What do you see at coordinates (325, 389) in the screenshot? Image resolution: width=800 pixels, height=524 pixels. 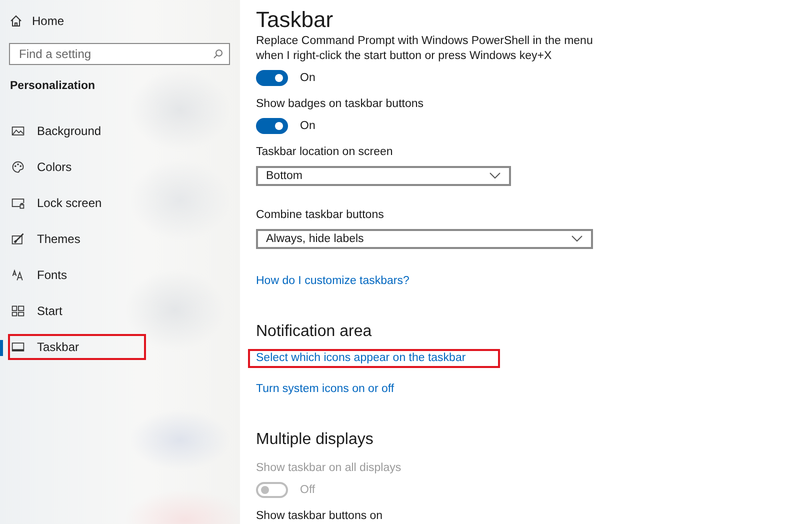 I see `settings-link: Turn system icons on or off` at bounding box center [325, 389].